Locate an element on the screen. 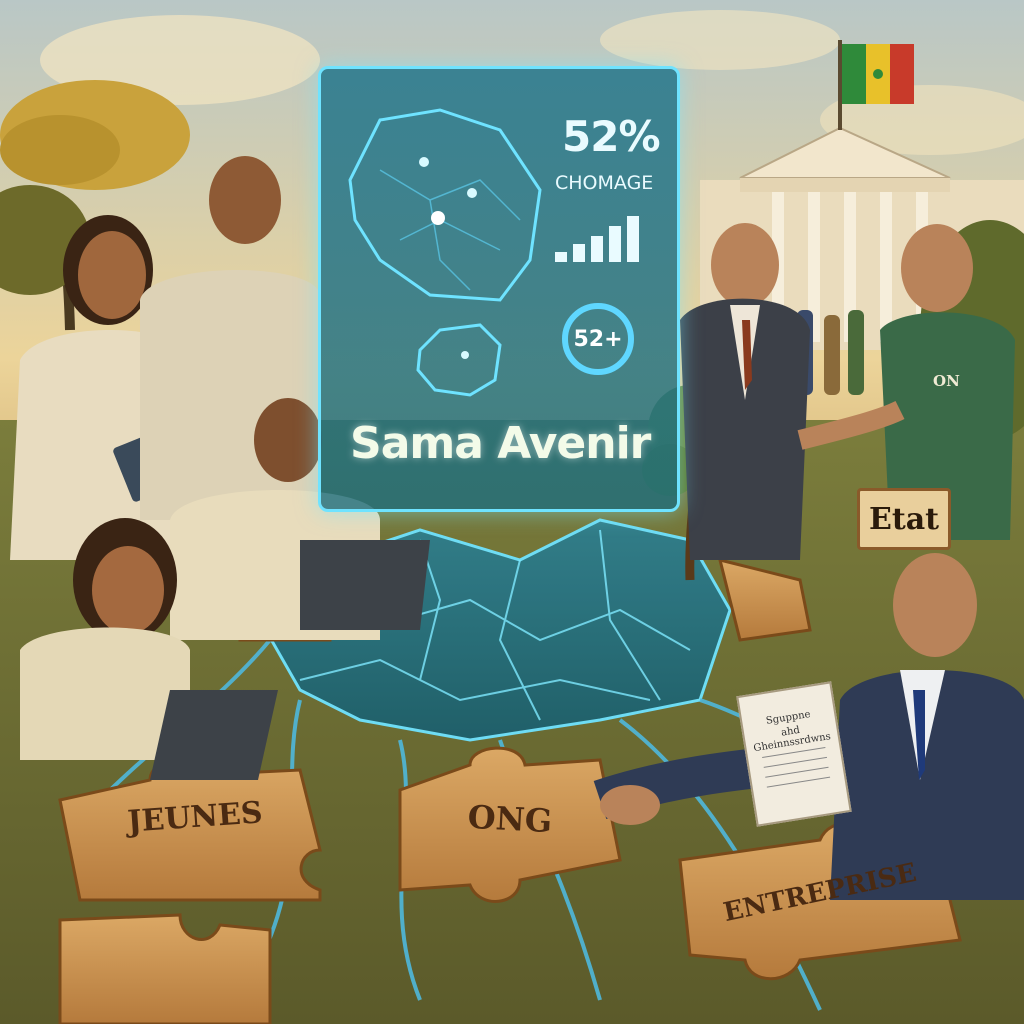 This screenshot has height=1024, width=1024. age-badge: 52+ is located at coordinates (598, 339).